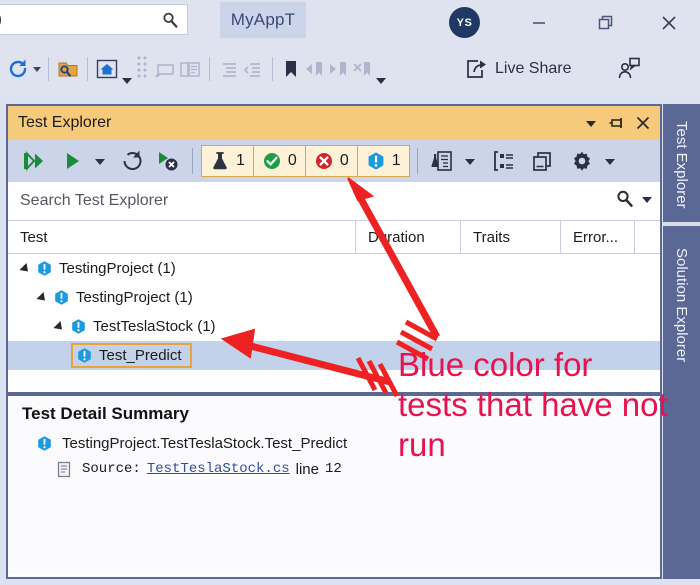 This screenshot has width=700, height=585. What do you see at coordinates (334, 326) in the screenshot?
I see `table-row: TestTeslaStock (1)` at bounding box center [334, 326].